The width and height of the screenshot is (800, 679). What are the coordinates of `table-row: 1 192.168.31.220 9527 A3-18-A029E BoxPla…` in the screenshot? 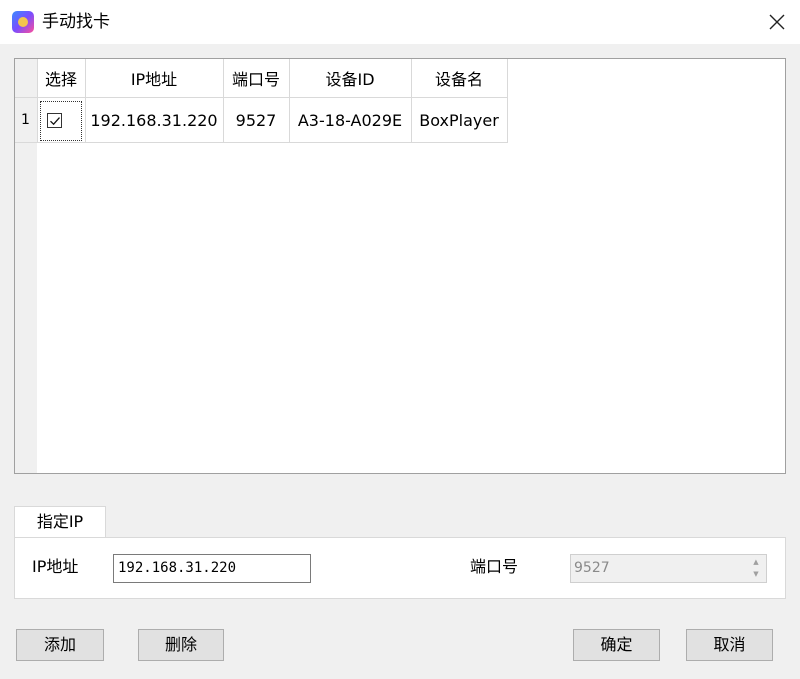 It's located at (261, 120).